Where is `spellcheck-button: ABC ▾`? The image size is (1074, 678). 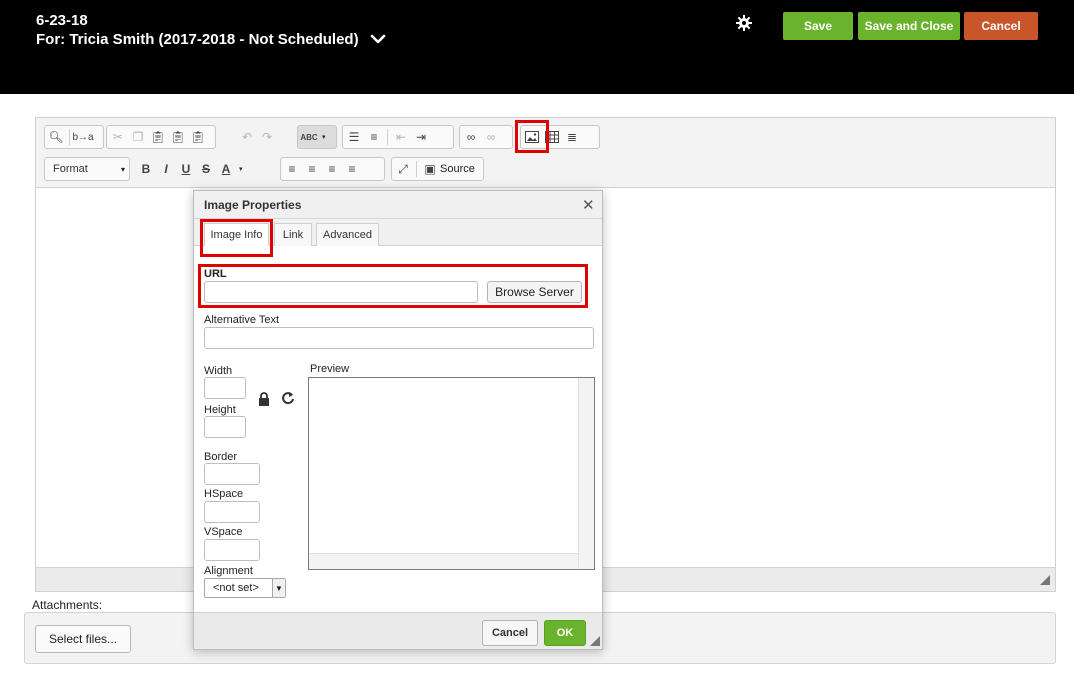 spellcheck-button: ABC ▾ is located at coordinates (317, 137).